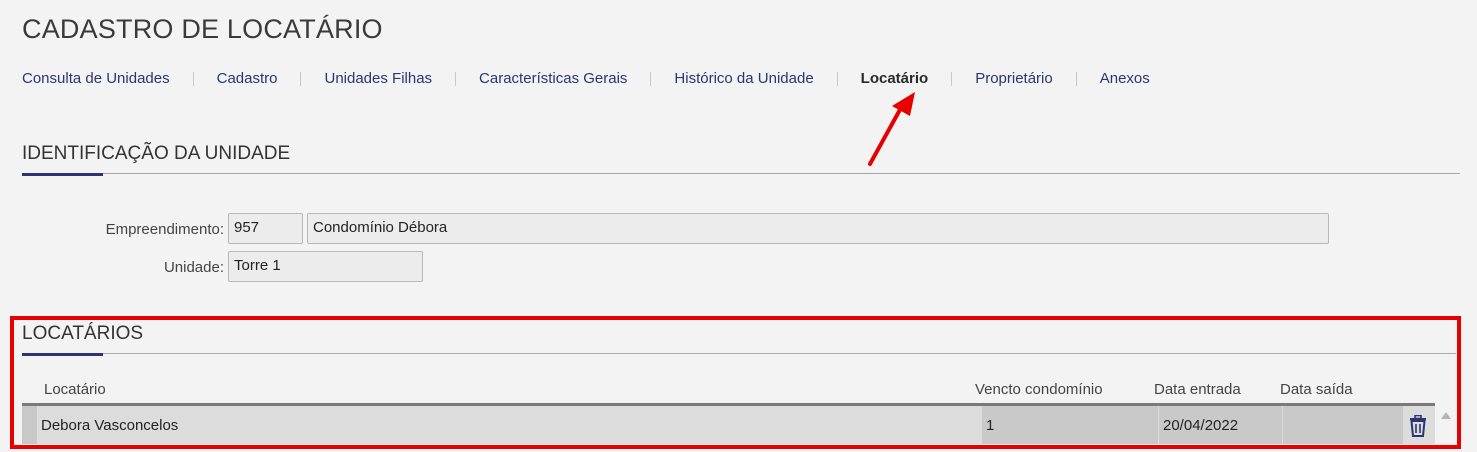 The width and height of the screenshot is (1477, 452). Describe the element at coordinates (741, 173) in the screenshot. I see `section-divider` at that location.